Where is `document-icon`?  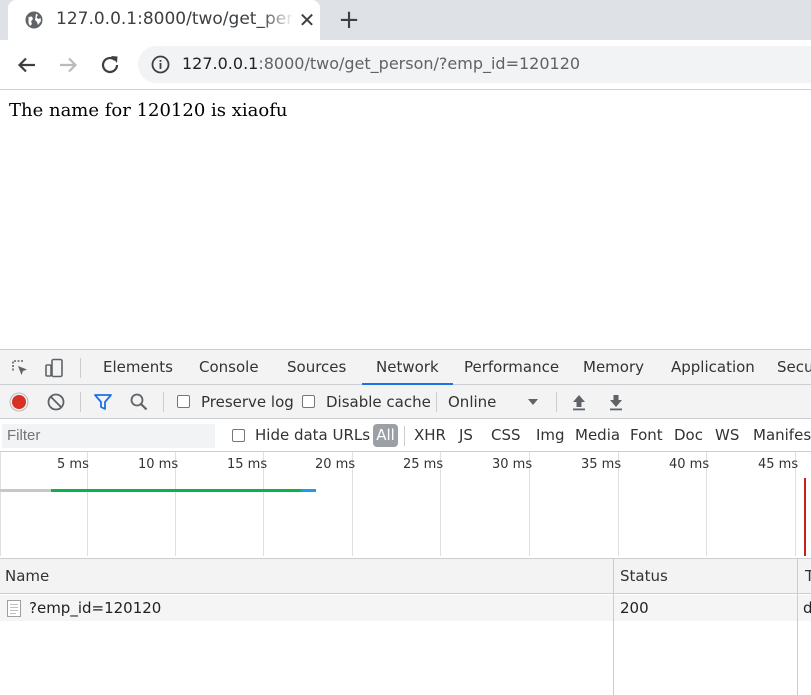
document-icon is located at coordinates (14, 608).